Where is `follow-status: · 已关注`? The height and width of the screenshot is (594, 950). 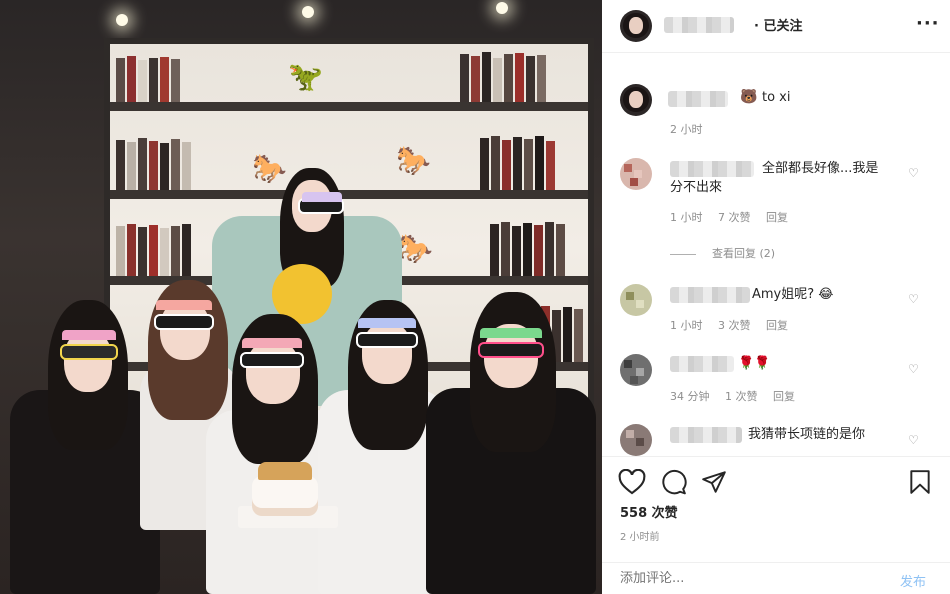 follow-status: · 已关注 is located at coordinates (778, 24).